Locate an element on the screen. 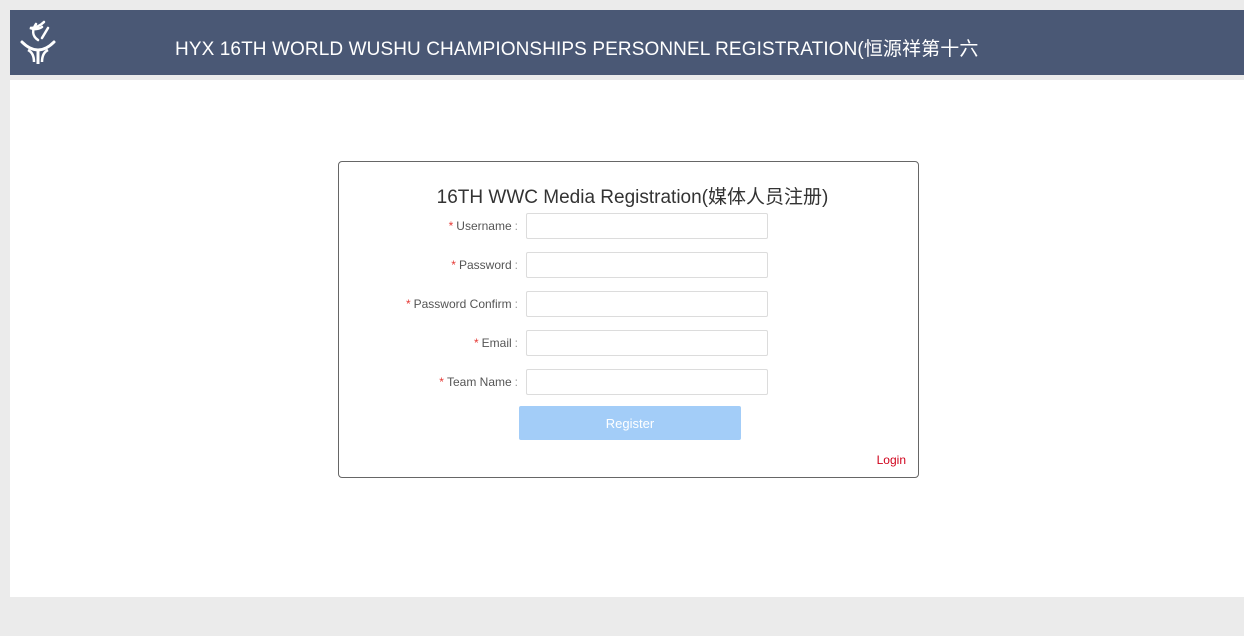 The image size is (1244, 636). password-label-text: Password is located at coordinates (485, 265).